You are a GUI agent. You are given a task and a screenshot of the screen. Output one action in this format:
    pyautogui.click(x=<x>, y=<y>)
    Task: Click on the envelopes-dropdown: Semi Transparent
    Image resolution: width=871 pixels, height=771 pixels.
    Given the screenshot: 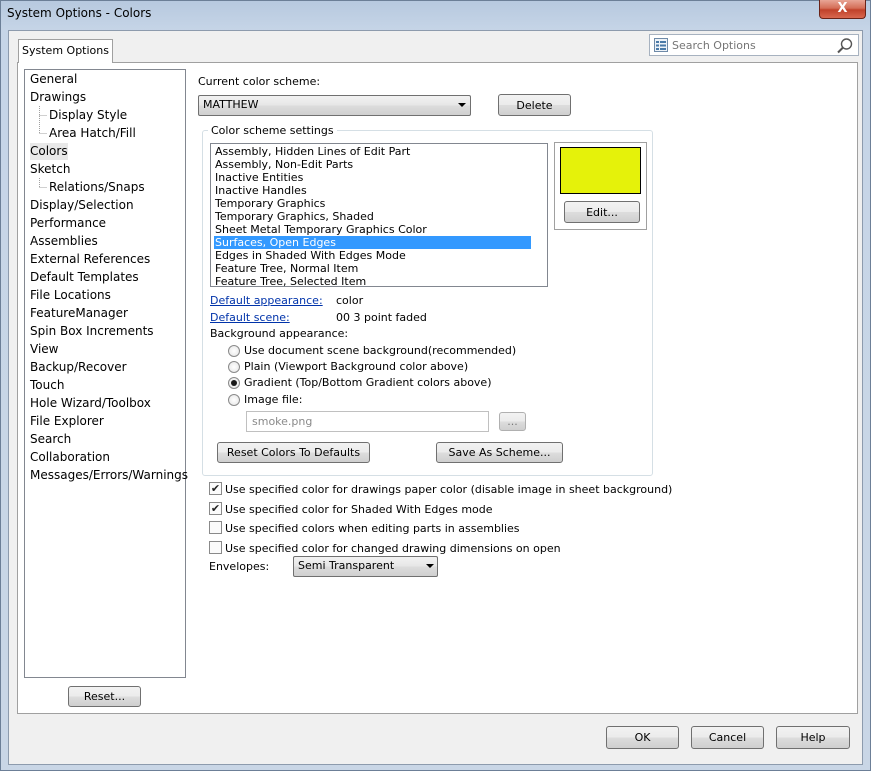 What is the action you would take?
    pyautogui.click(x=365, y=566)
    